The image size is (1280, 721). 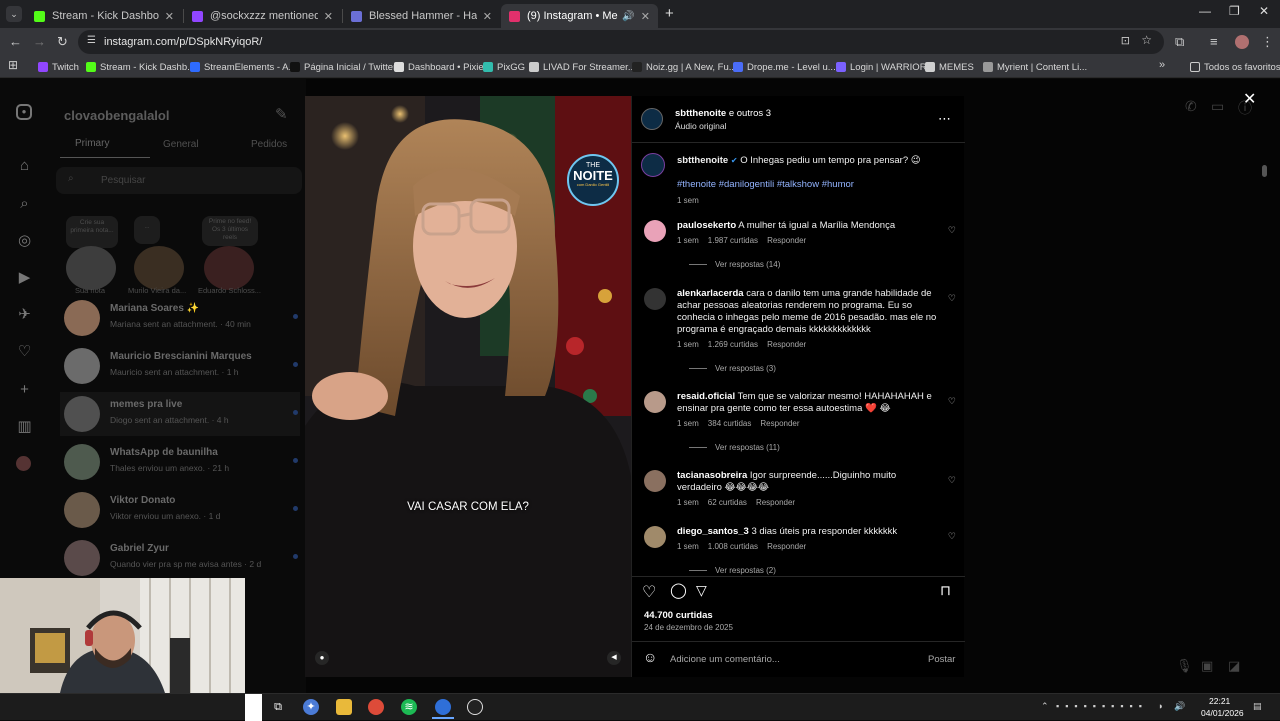 What do you see at coordinates (649, 592) in the screenshot?
I see `like-icon: ♡` at bounding box center [649, 592].